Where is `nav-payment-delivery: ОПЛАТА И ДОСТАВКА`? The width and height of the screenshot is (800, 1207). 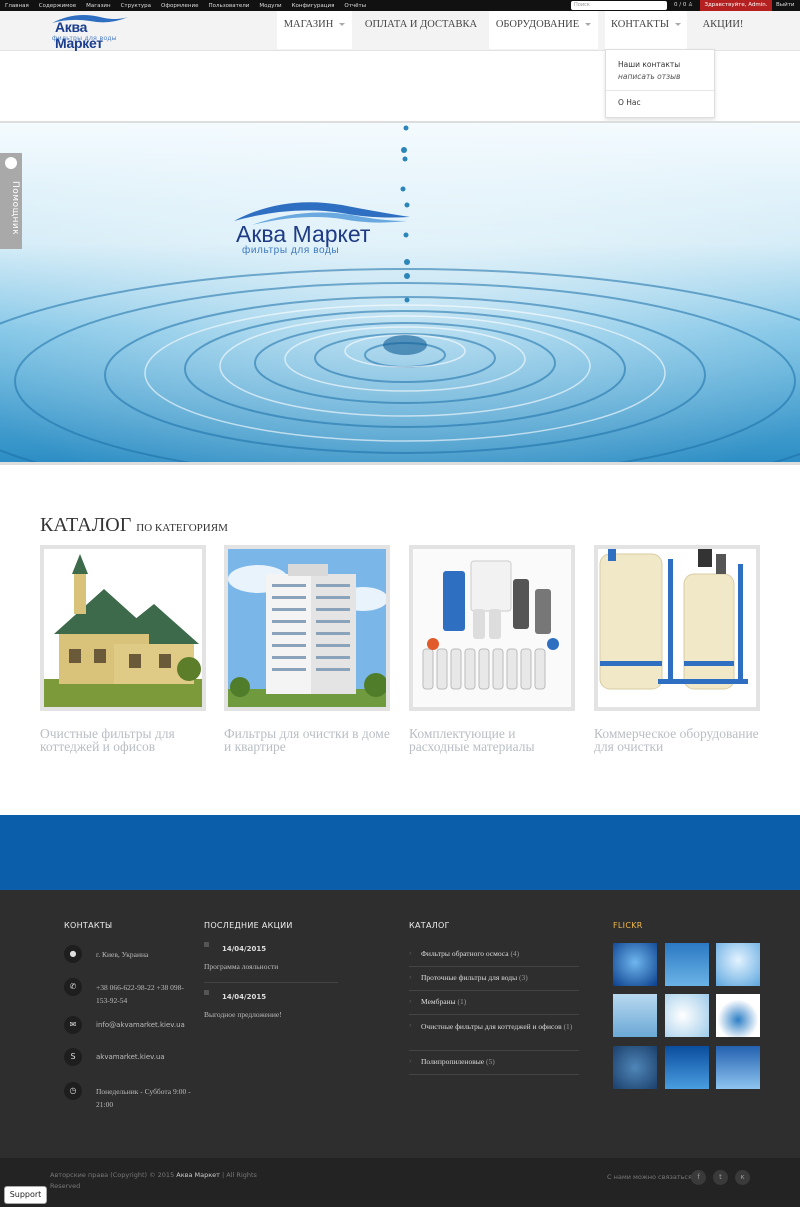
nav-payment-delivery: ОПЛАТА И ДОСТАВКА is located at coordinates (421, 30).